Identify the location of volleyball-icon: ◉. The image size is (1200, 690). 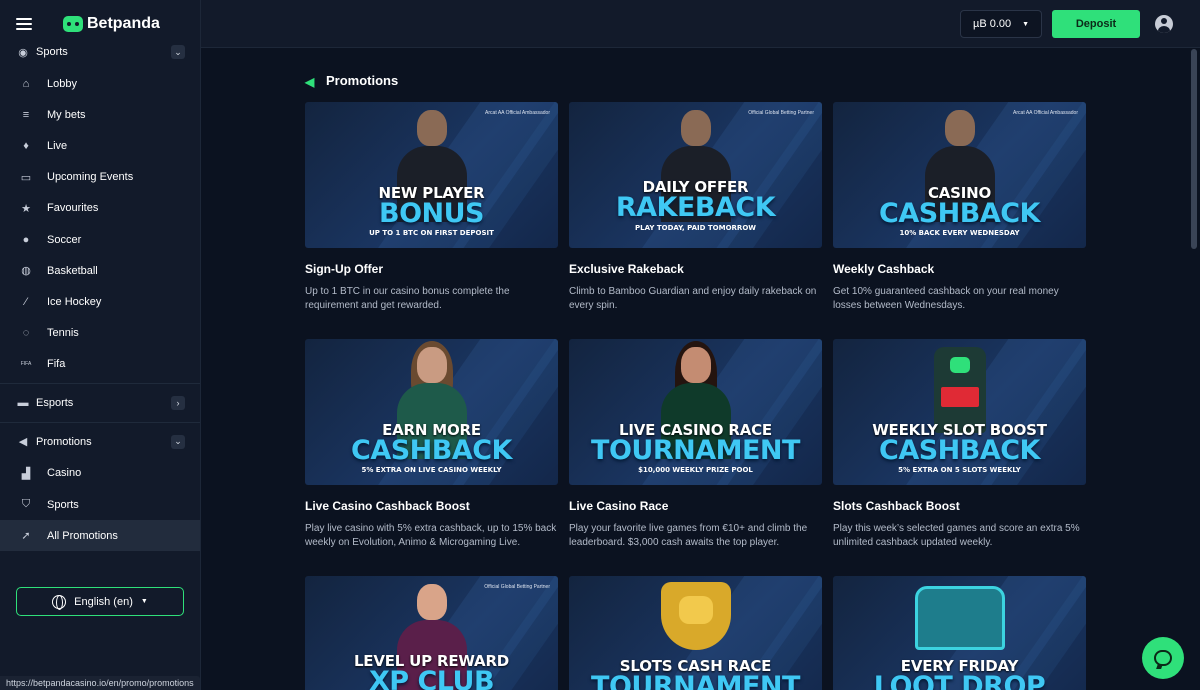
(23, 52).